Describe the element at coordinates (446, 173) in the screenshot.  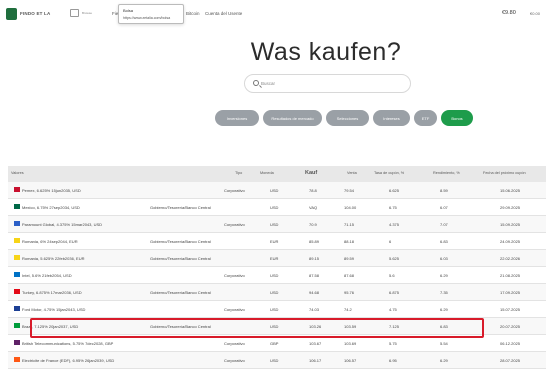
I see `header-yield: Rendimiento, %` at that location.